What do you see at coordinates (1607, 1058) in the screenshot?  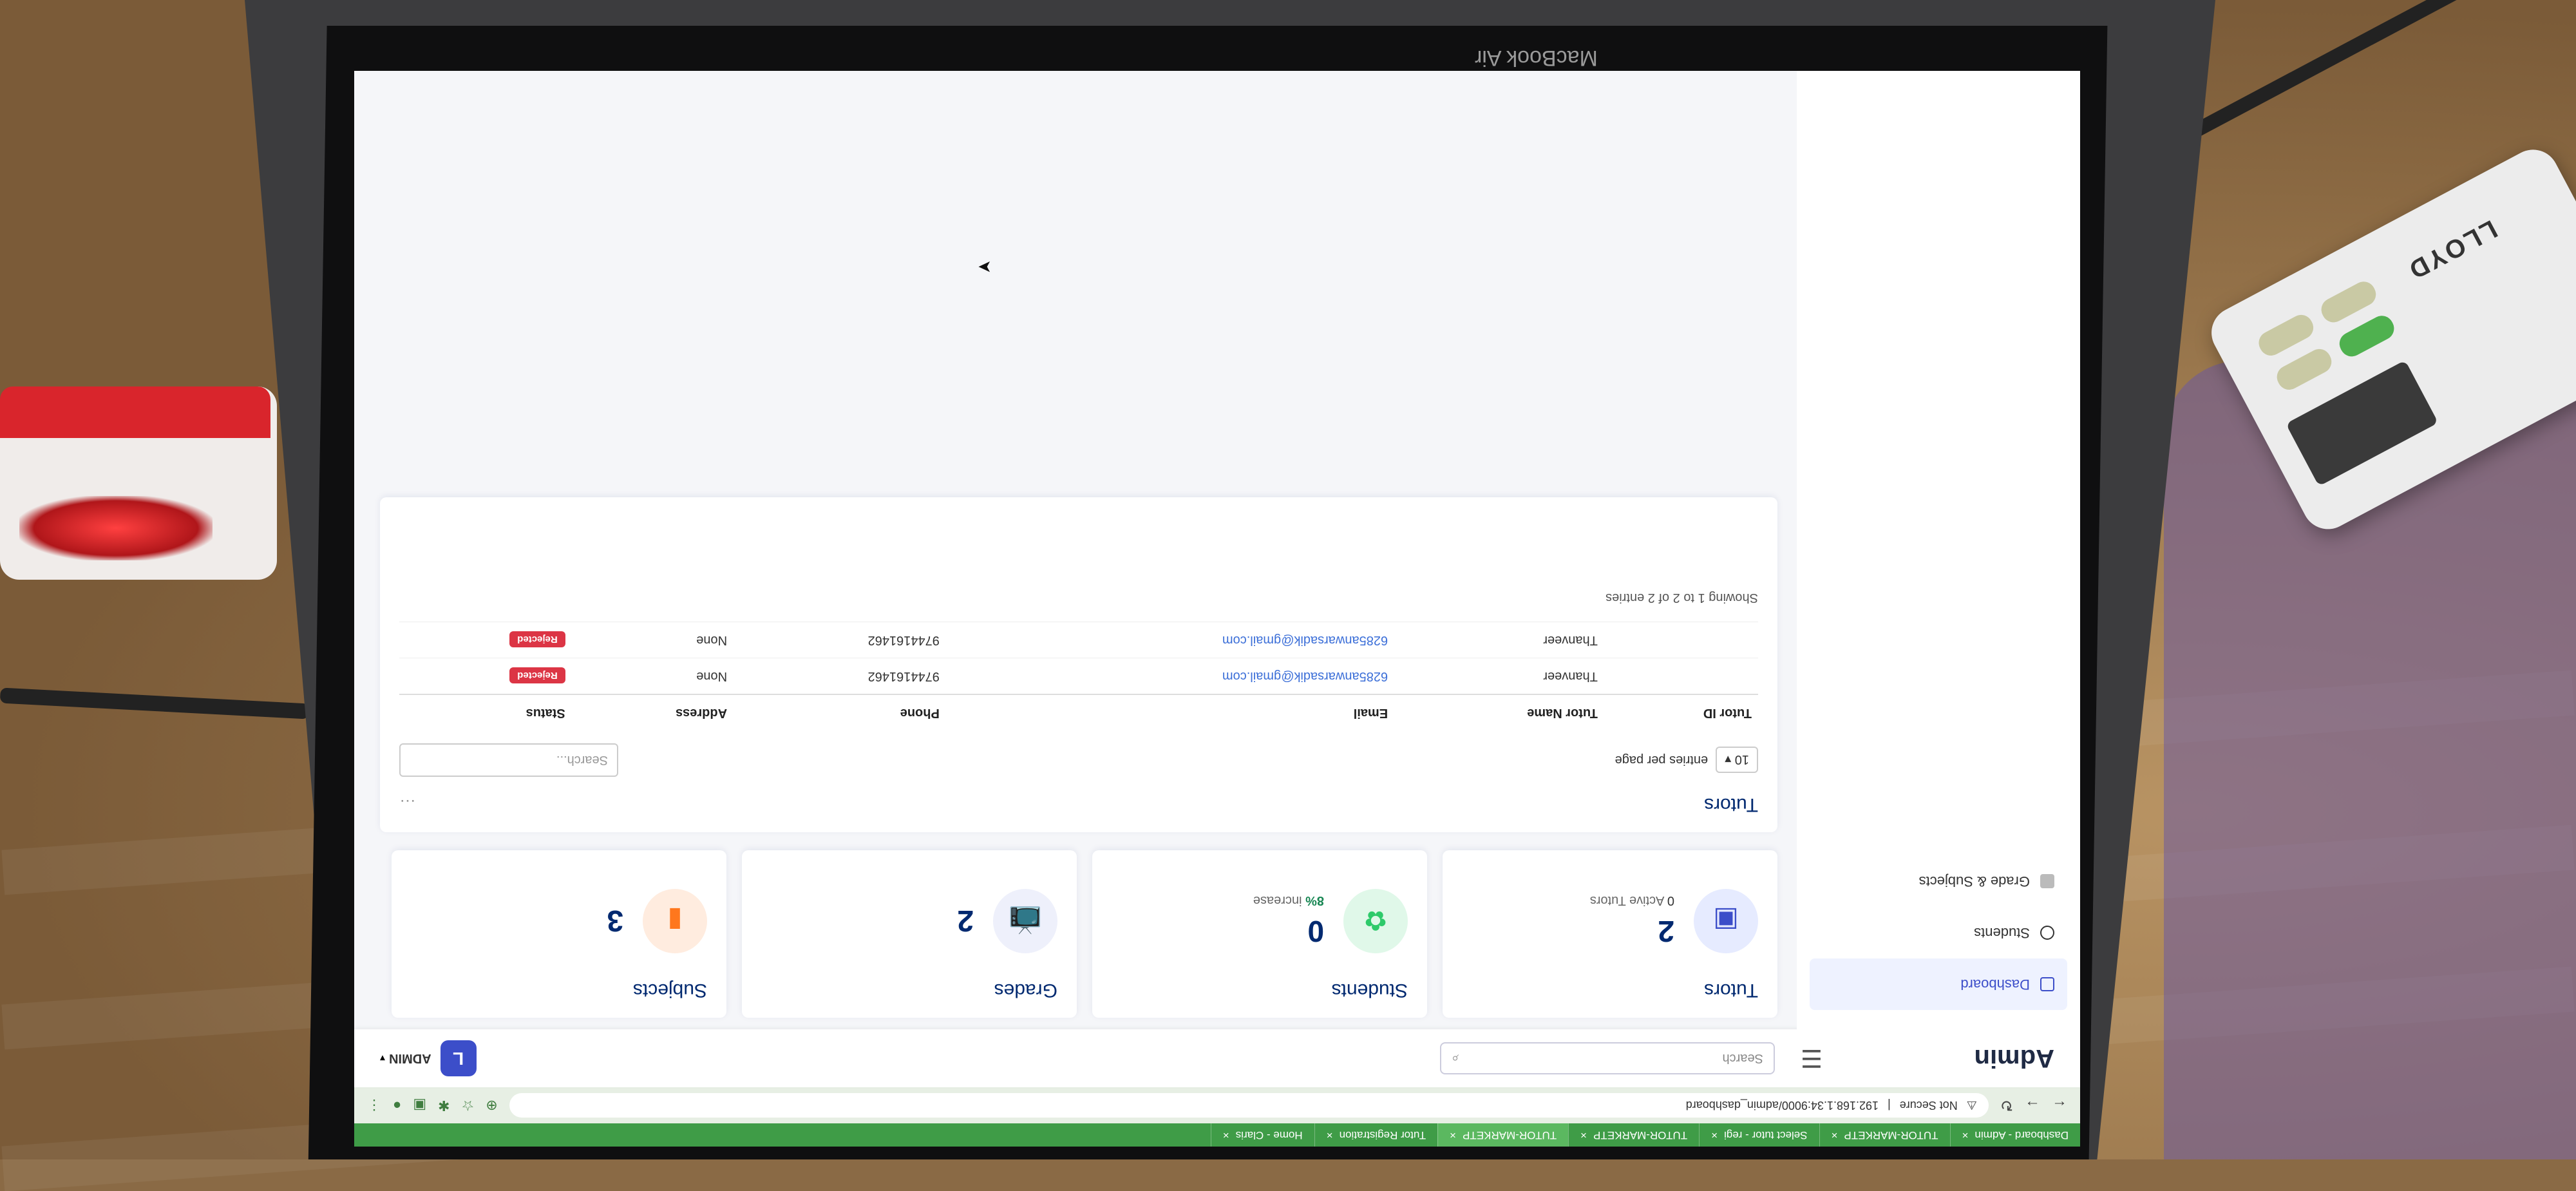 I see `search-input: Search ⌕` at bounding box center [1607, 1058].